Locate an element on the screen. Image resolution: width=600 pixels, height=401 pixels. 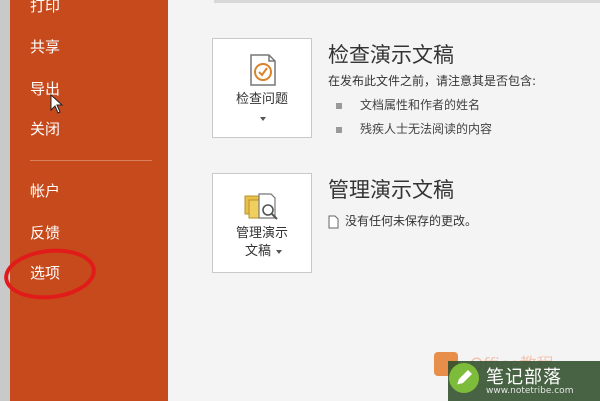
window-edge is located at coordinates (5, 200).